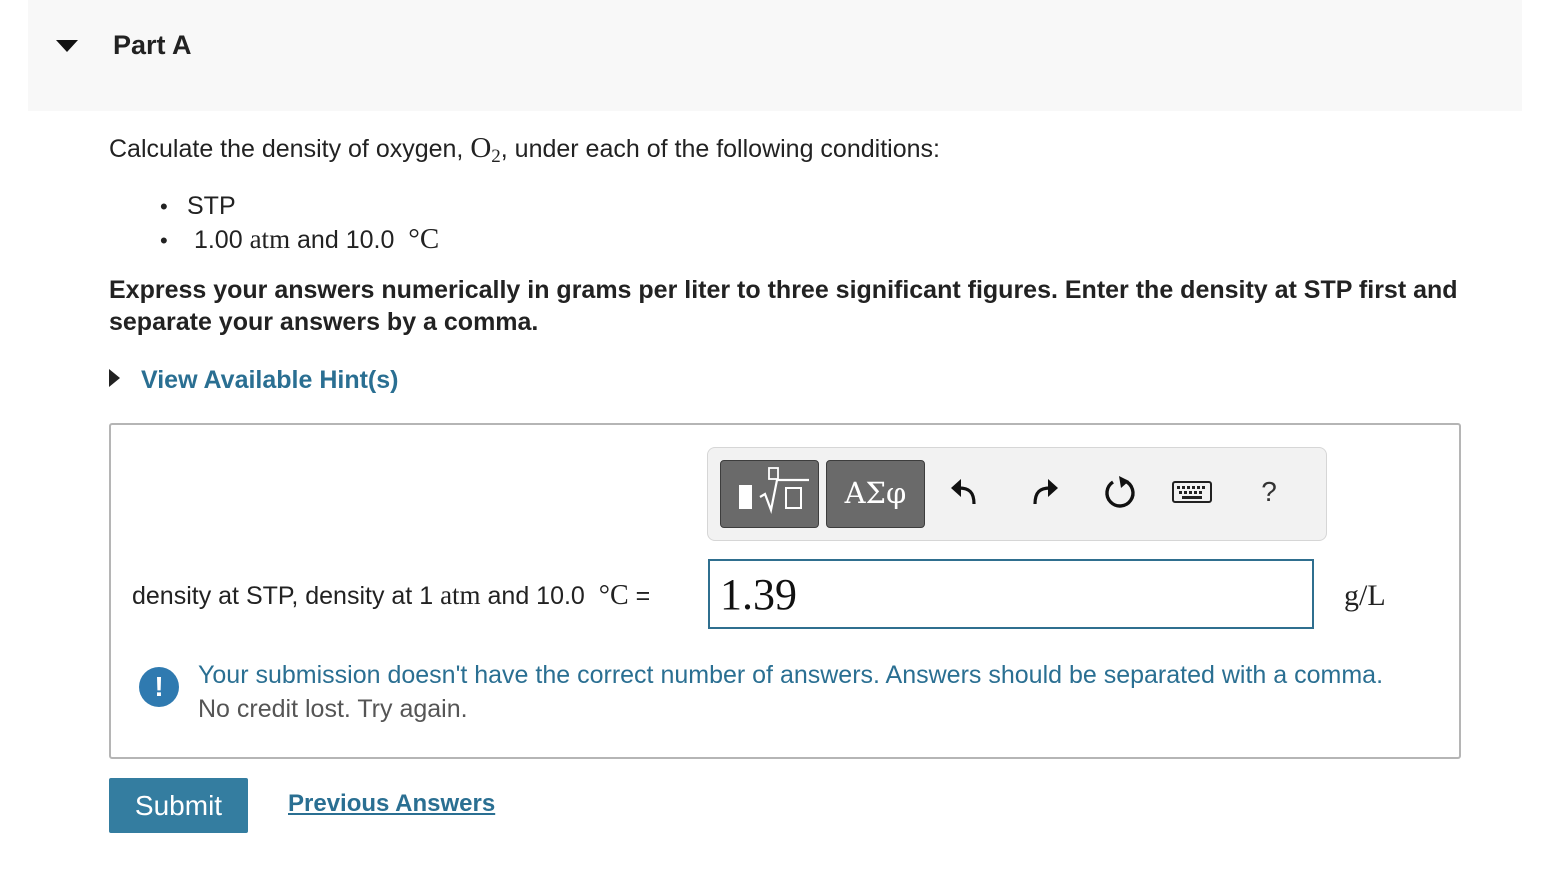  I want to click on redo-icon, so click(1045, 492).